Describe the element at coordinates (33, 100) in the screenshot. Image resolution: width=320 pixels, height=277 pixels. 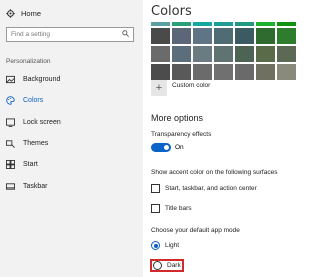
I see `sidebar-item-label: Colors` at that location.